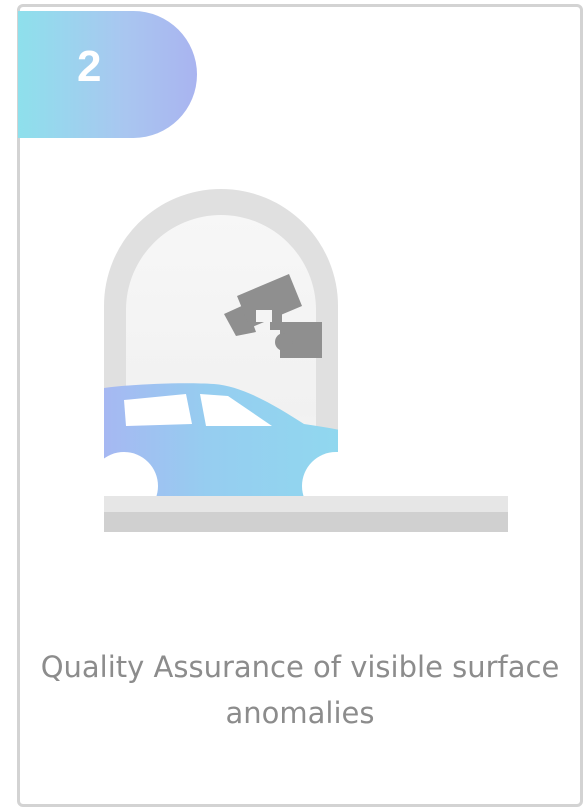  I want to click on step-badge: 2, so click(107, 74).